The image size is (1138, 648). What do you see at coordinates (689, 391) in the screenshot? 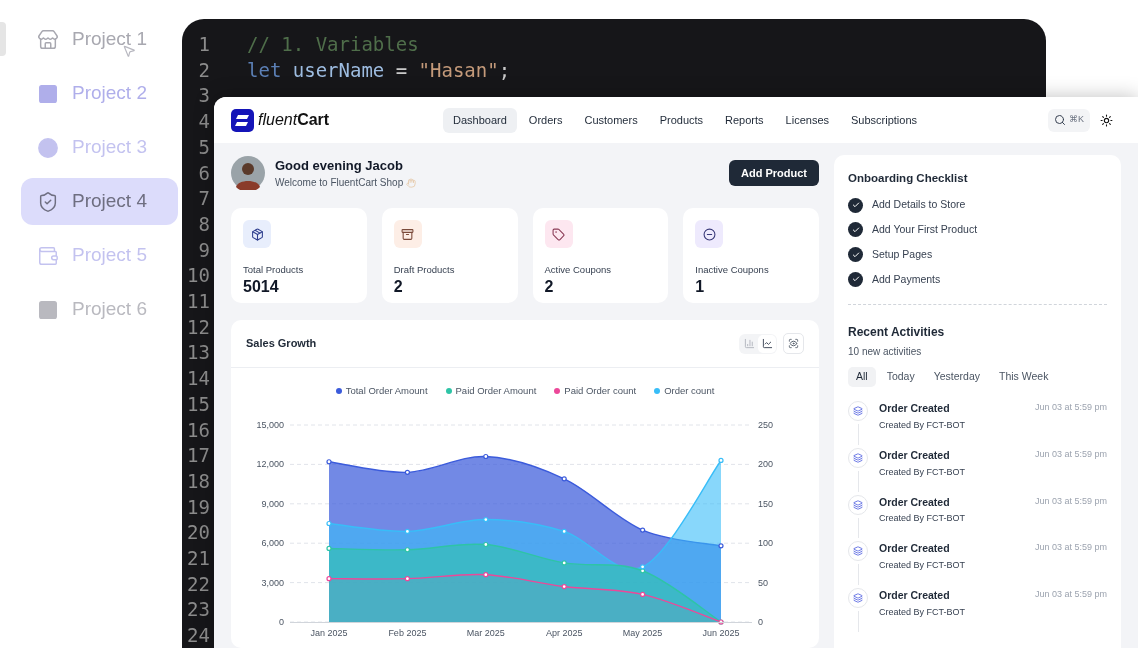
I see `legend-label: Order count` at bounding box center [689, 391].